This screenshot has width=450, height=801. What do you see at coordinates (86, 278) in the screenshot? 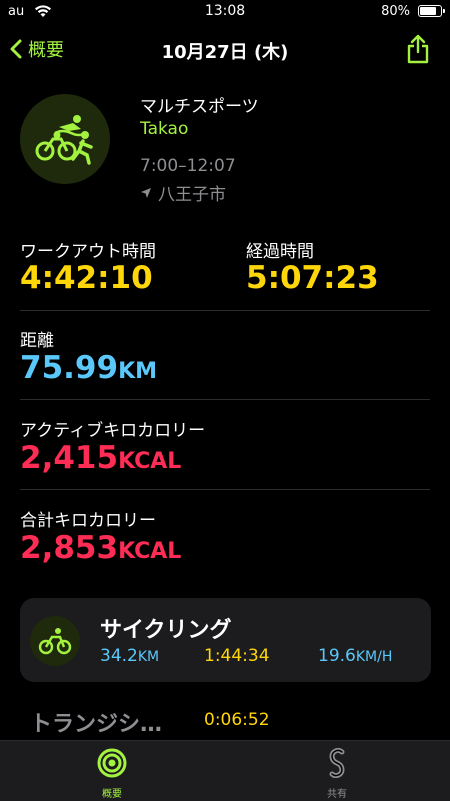
I see `workout-time-value: 4:42:10` at bounding box center [86, 278].